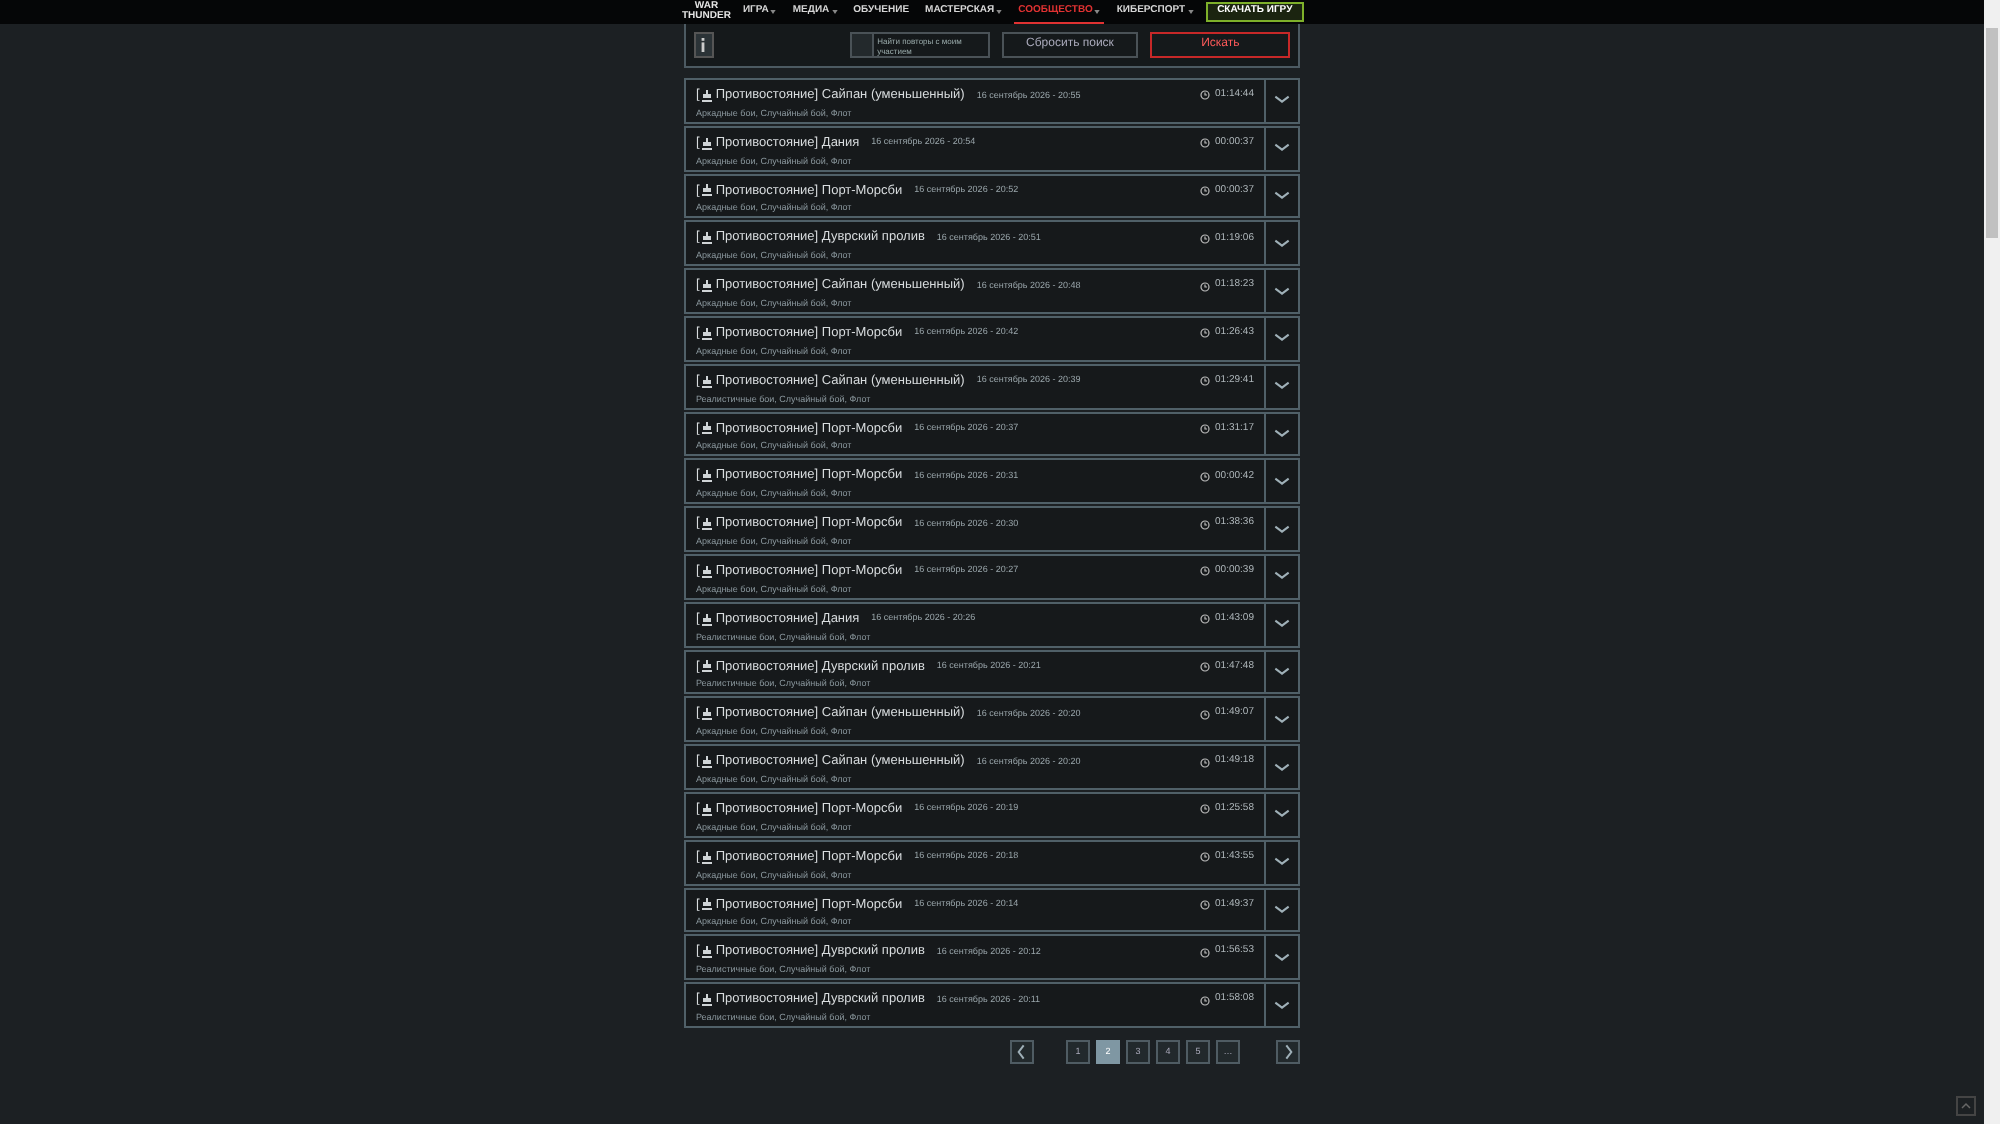 The width and height of the screenshot is (2000, 1124). I want to click on info-icon, so click(703, 45).